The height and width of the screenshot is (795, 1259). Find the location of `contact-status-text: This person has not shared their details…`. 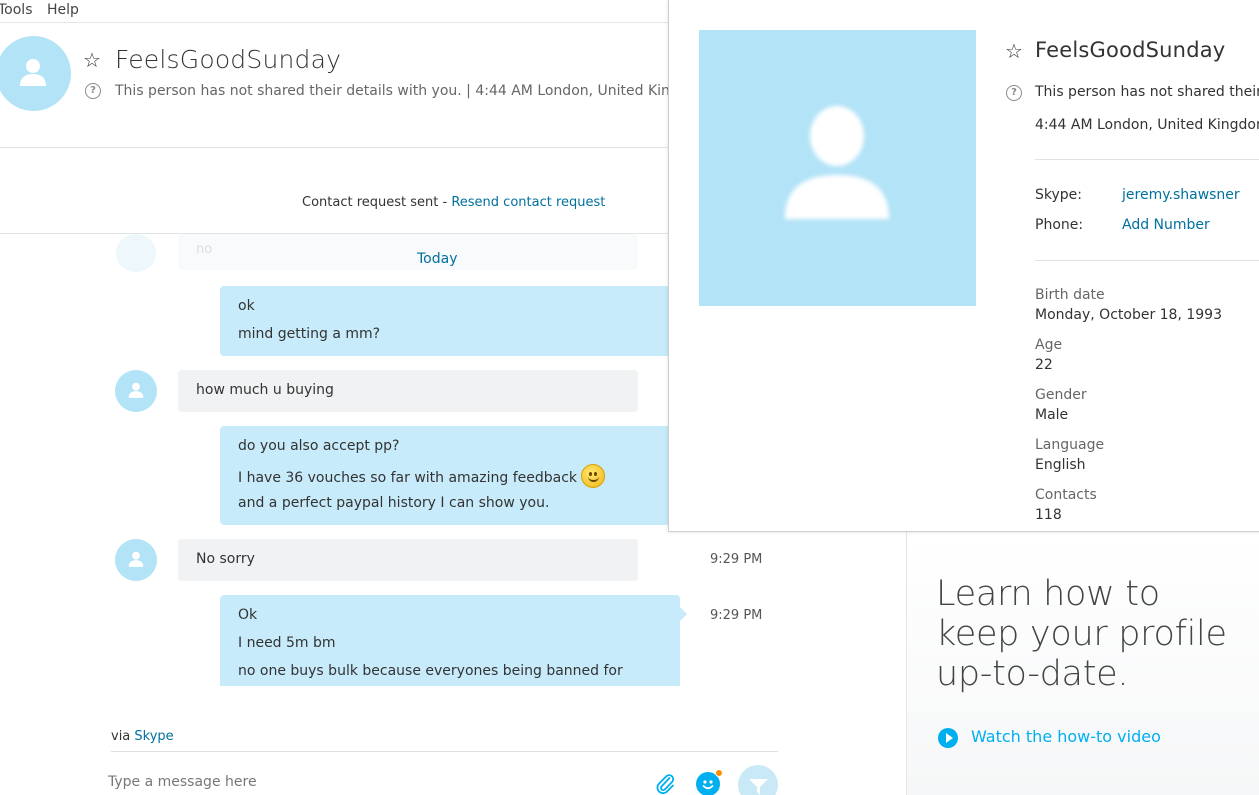

contact-status-text: This person has not shared their details… is located at coordinates (392, 91).